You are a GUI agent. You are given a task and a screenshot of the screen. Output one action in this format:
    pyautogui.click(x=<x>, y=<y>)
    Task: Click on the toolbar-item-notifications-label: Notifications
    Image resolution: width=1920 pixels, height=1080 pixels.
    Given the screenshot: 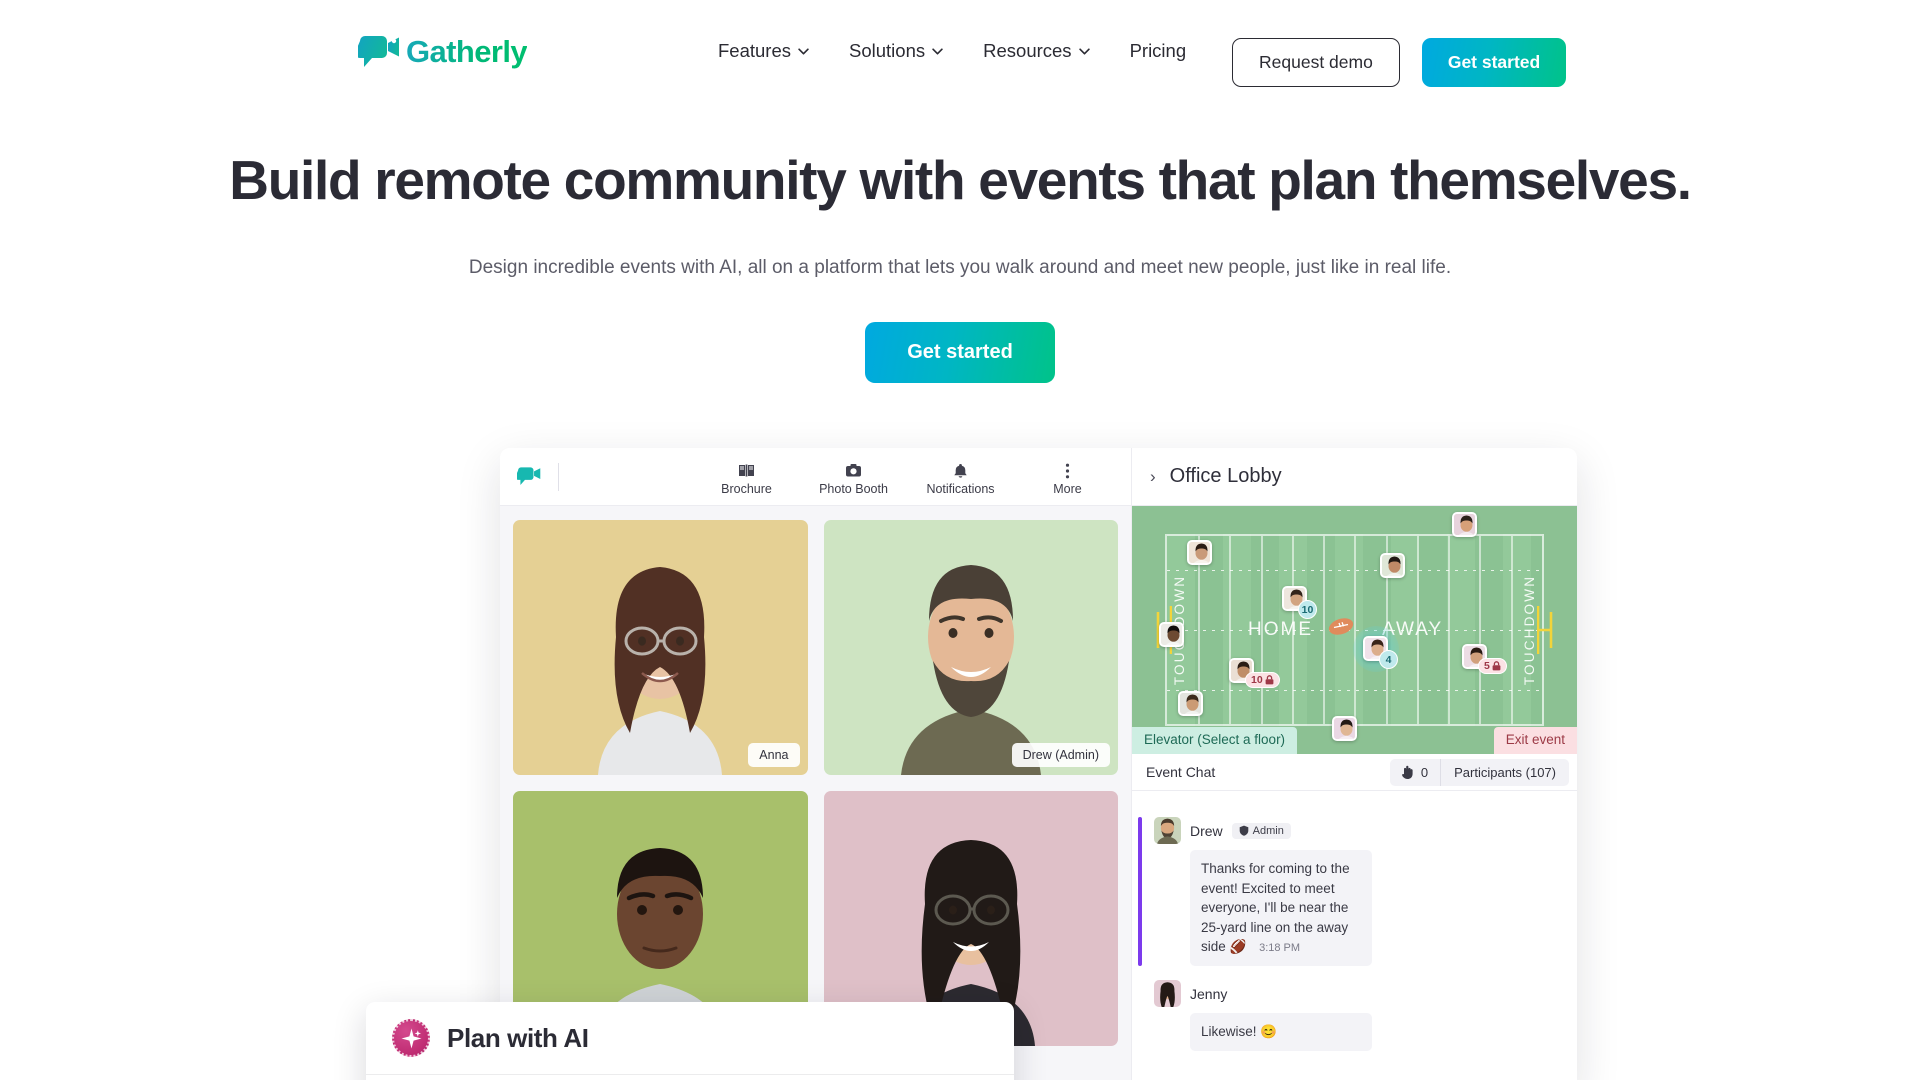 What is the action you would take?
    pyautogui.click(x=960, y=489)
    